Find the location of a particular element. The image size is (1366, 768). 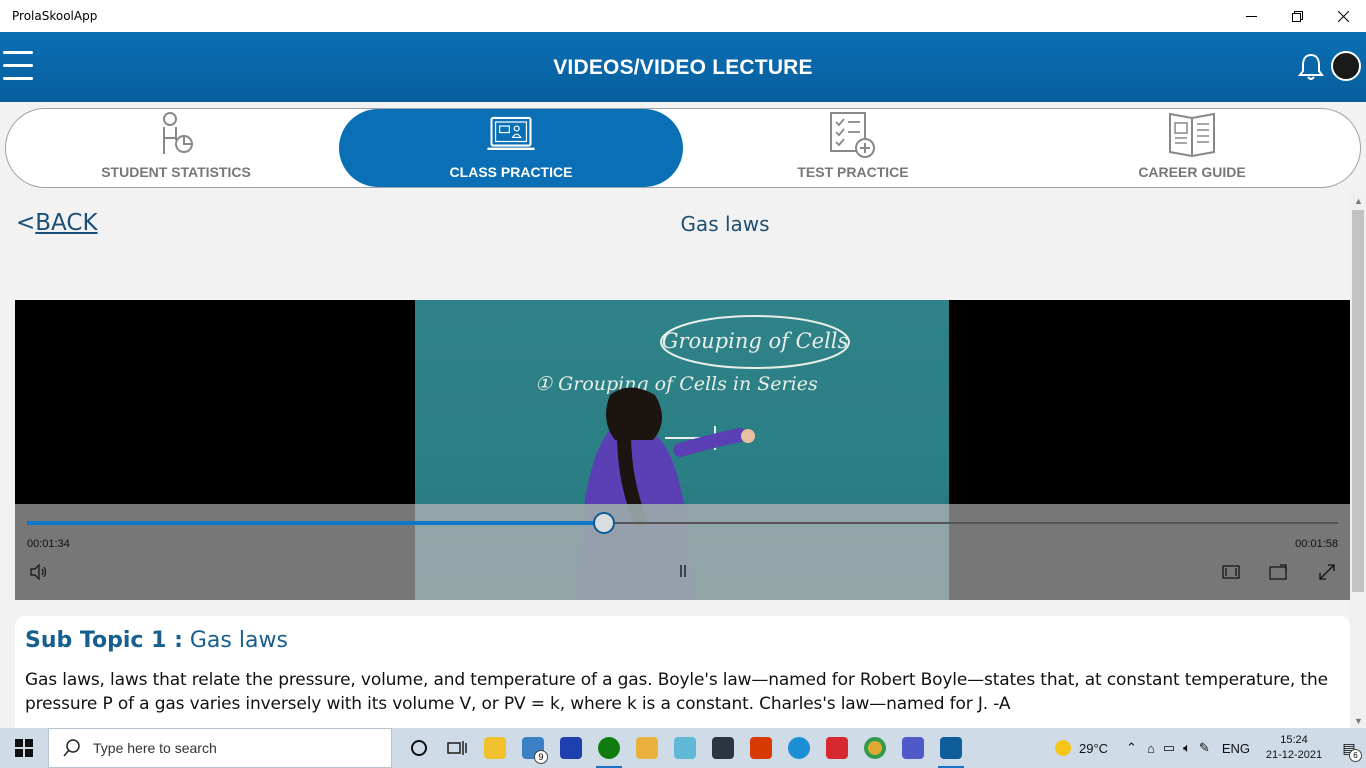

tab-test-practice: TEST PRACTICE is located at coordinates (853, 148).